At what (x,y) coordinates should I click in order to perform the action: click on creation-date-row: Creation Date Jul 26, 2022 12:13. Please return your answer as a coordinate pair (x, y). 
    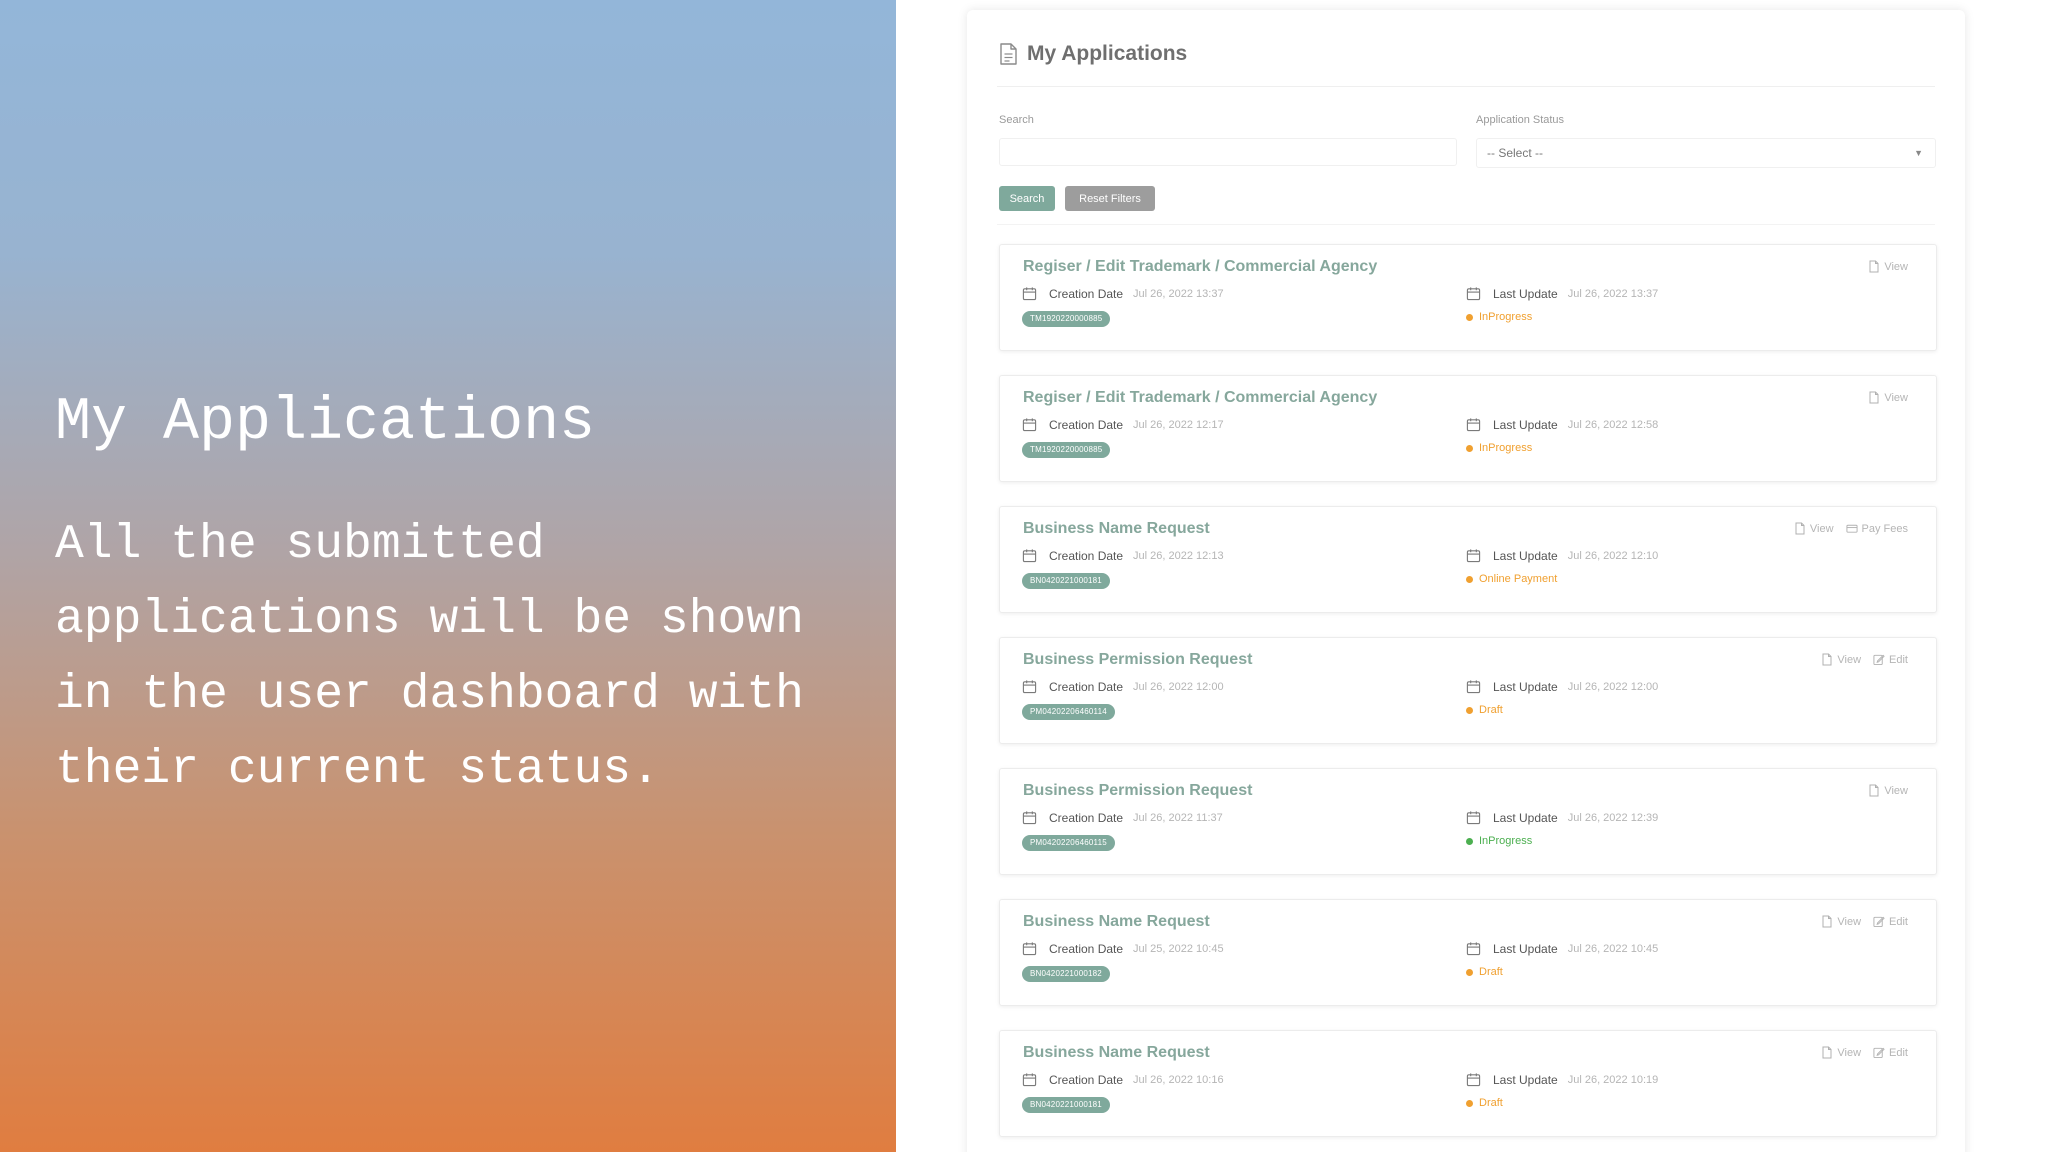
    Looking at the image, I should click on (1123, 555).